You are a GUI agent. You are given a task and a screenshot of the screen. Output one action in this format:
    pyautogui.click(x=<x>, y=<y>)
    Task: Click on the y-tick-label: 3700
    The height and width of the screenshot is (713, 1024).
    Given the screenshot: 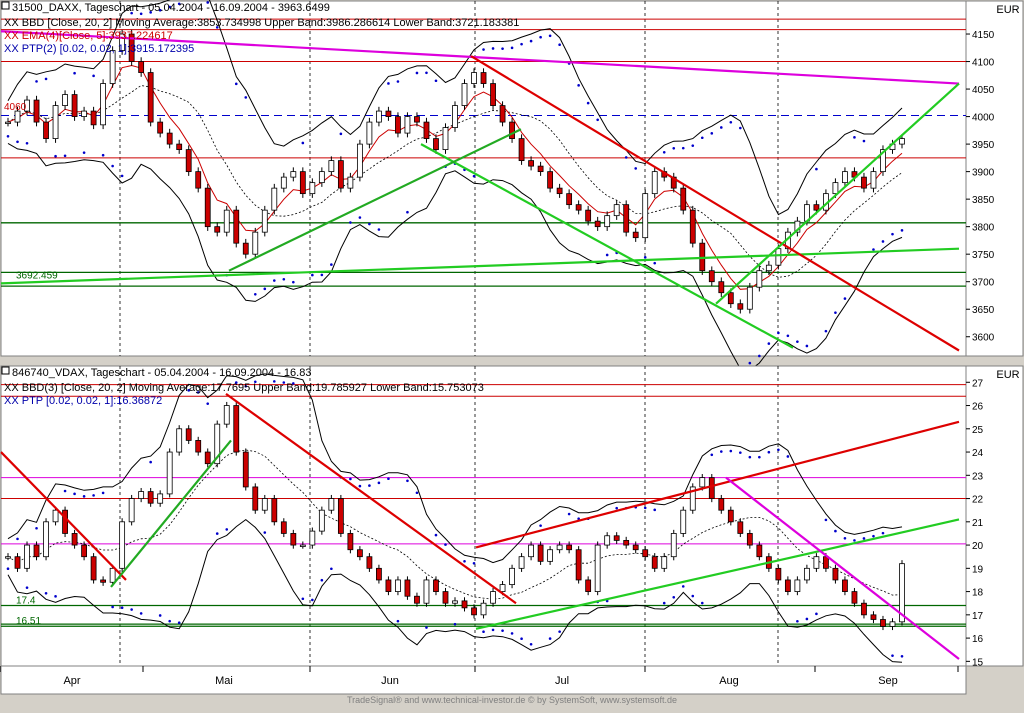 What is the action you would take?
    pyautogui.click(x=983, y=283)
    